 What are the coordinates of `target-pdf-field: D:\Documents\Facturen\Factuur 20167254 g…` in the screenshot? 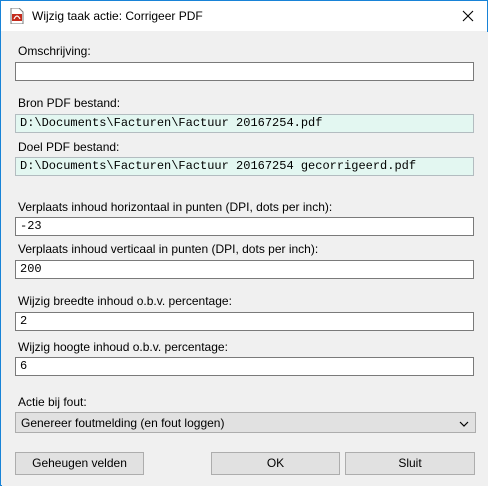 It's located at (244, 166).